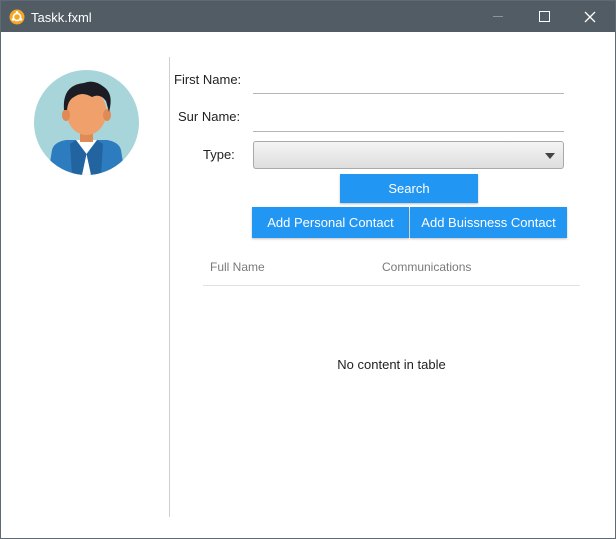 This screenshot has width=616, height=539. What do you see at coordinates (209, 116) in the screenshot?
I see `sur-name-label: Sur Name:` at bounding box center [209, 116].